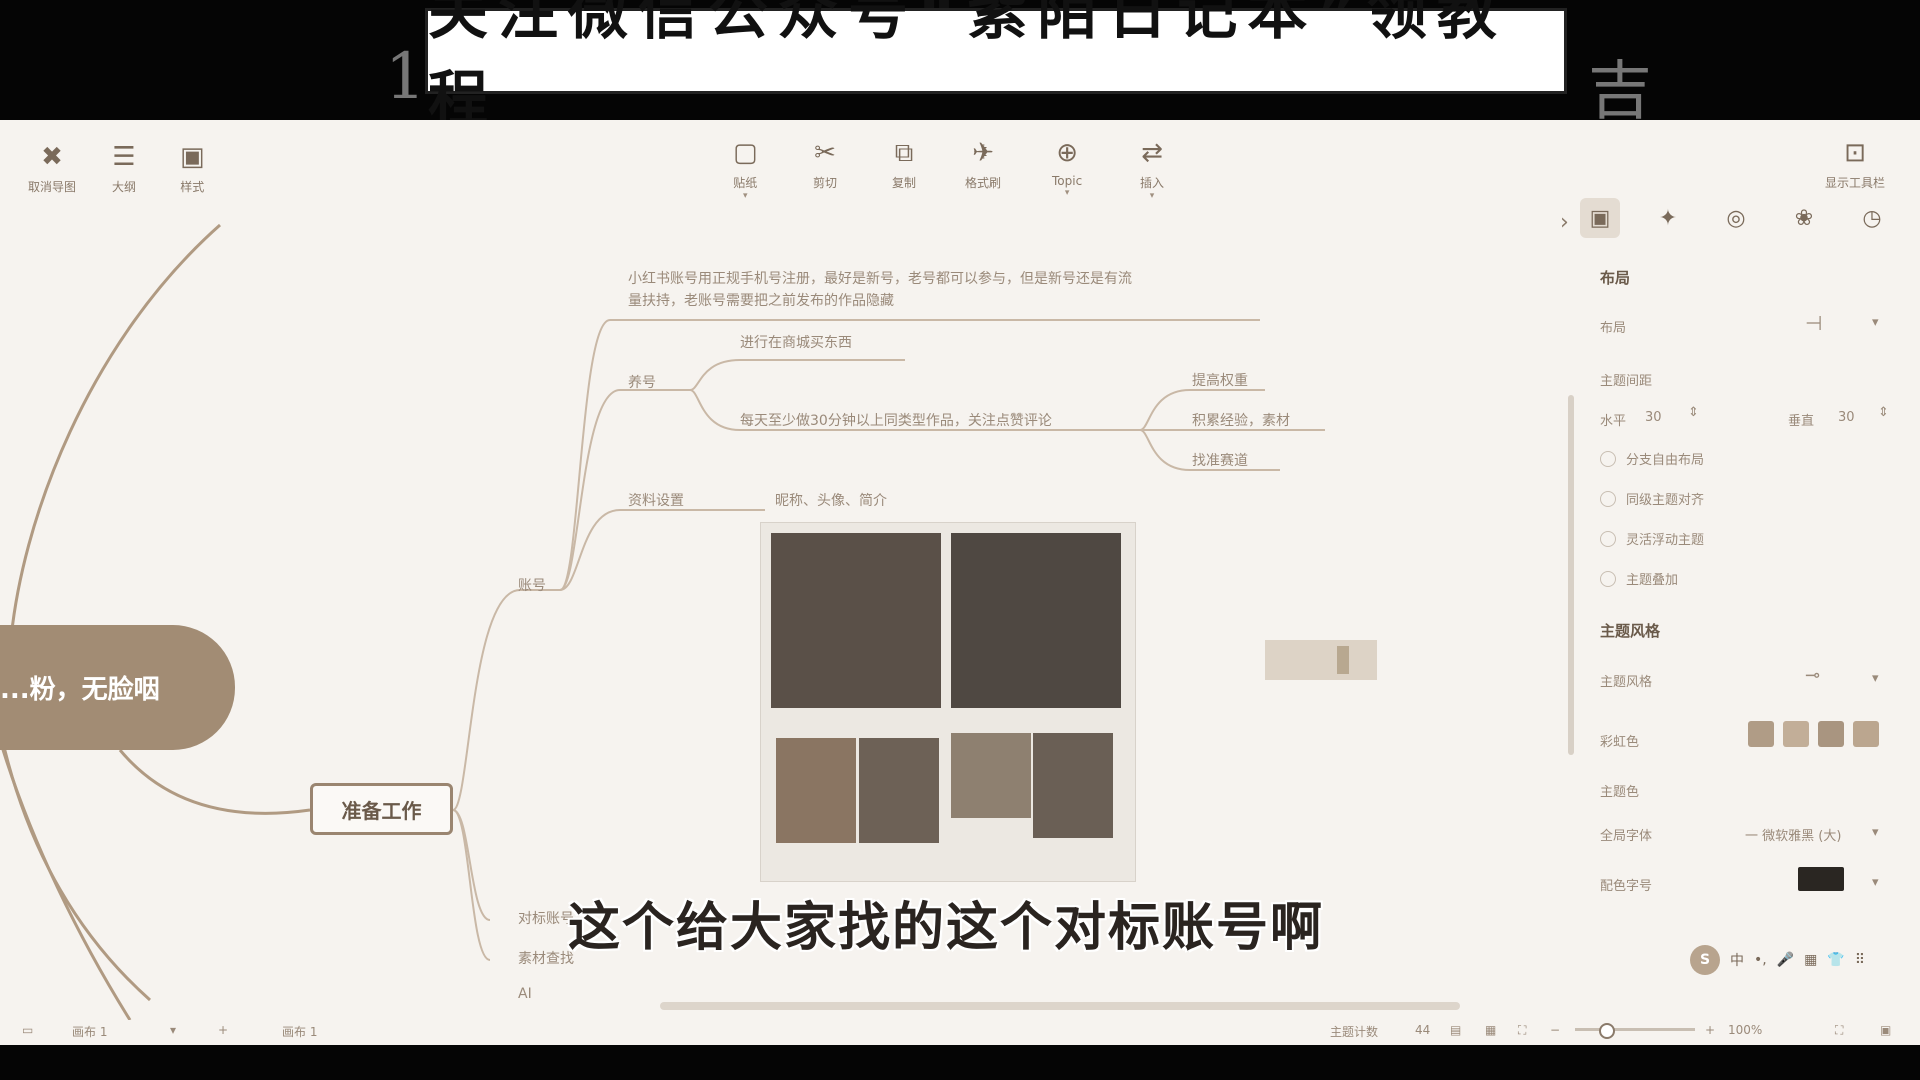 The width and height of the screenshot is (1920, 1080). I want to click on topic-shopping: 进行在商城买东西, so click(796, 342).